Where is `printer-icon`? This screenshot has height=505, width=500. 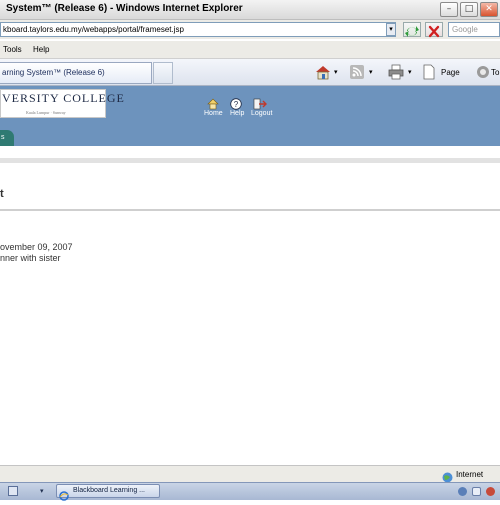 printer-icon is located at coordinates (396, 72).